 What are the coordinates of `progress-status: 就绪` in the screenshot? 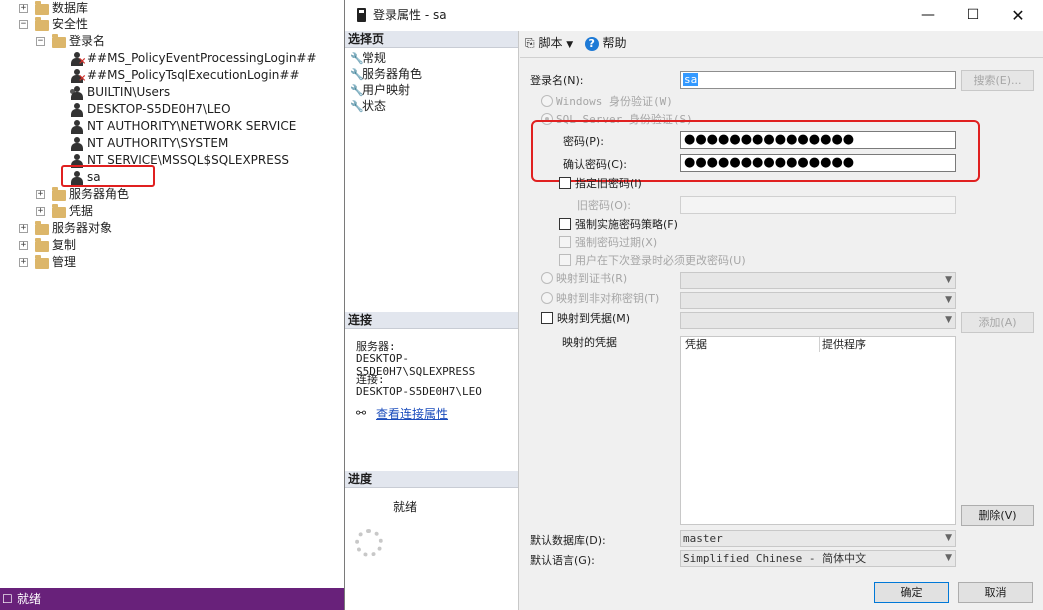 It's located at (405, 507).